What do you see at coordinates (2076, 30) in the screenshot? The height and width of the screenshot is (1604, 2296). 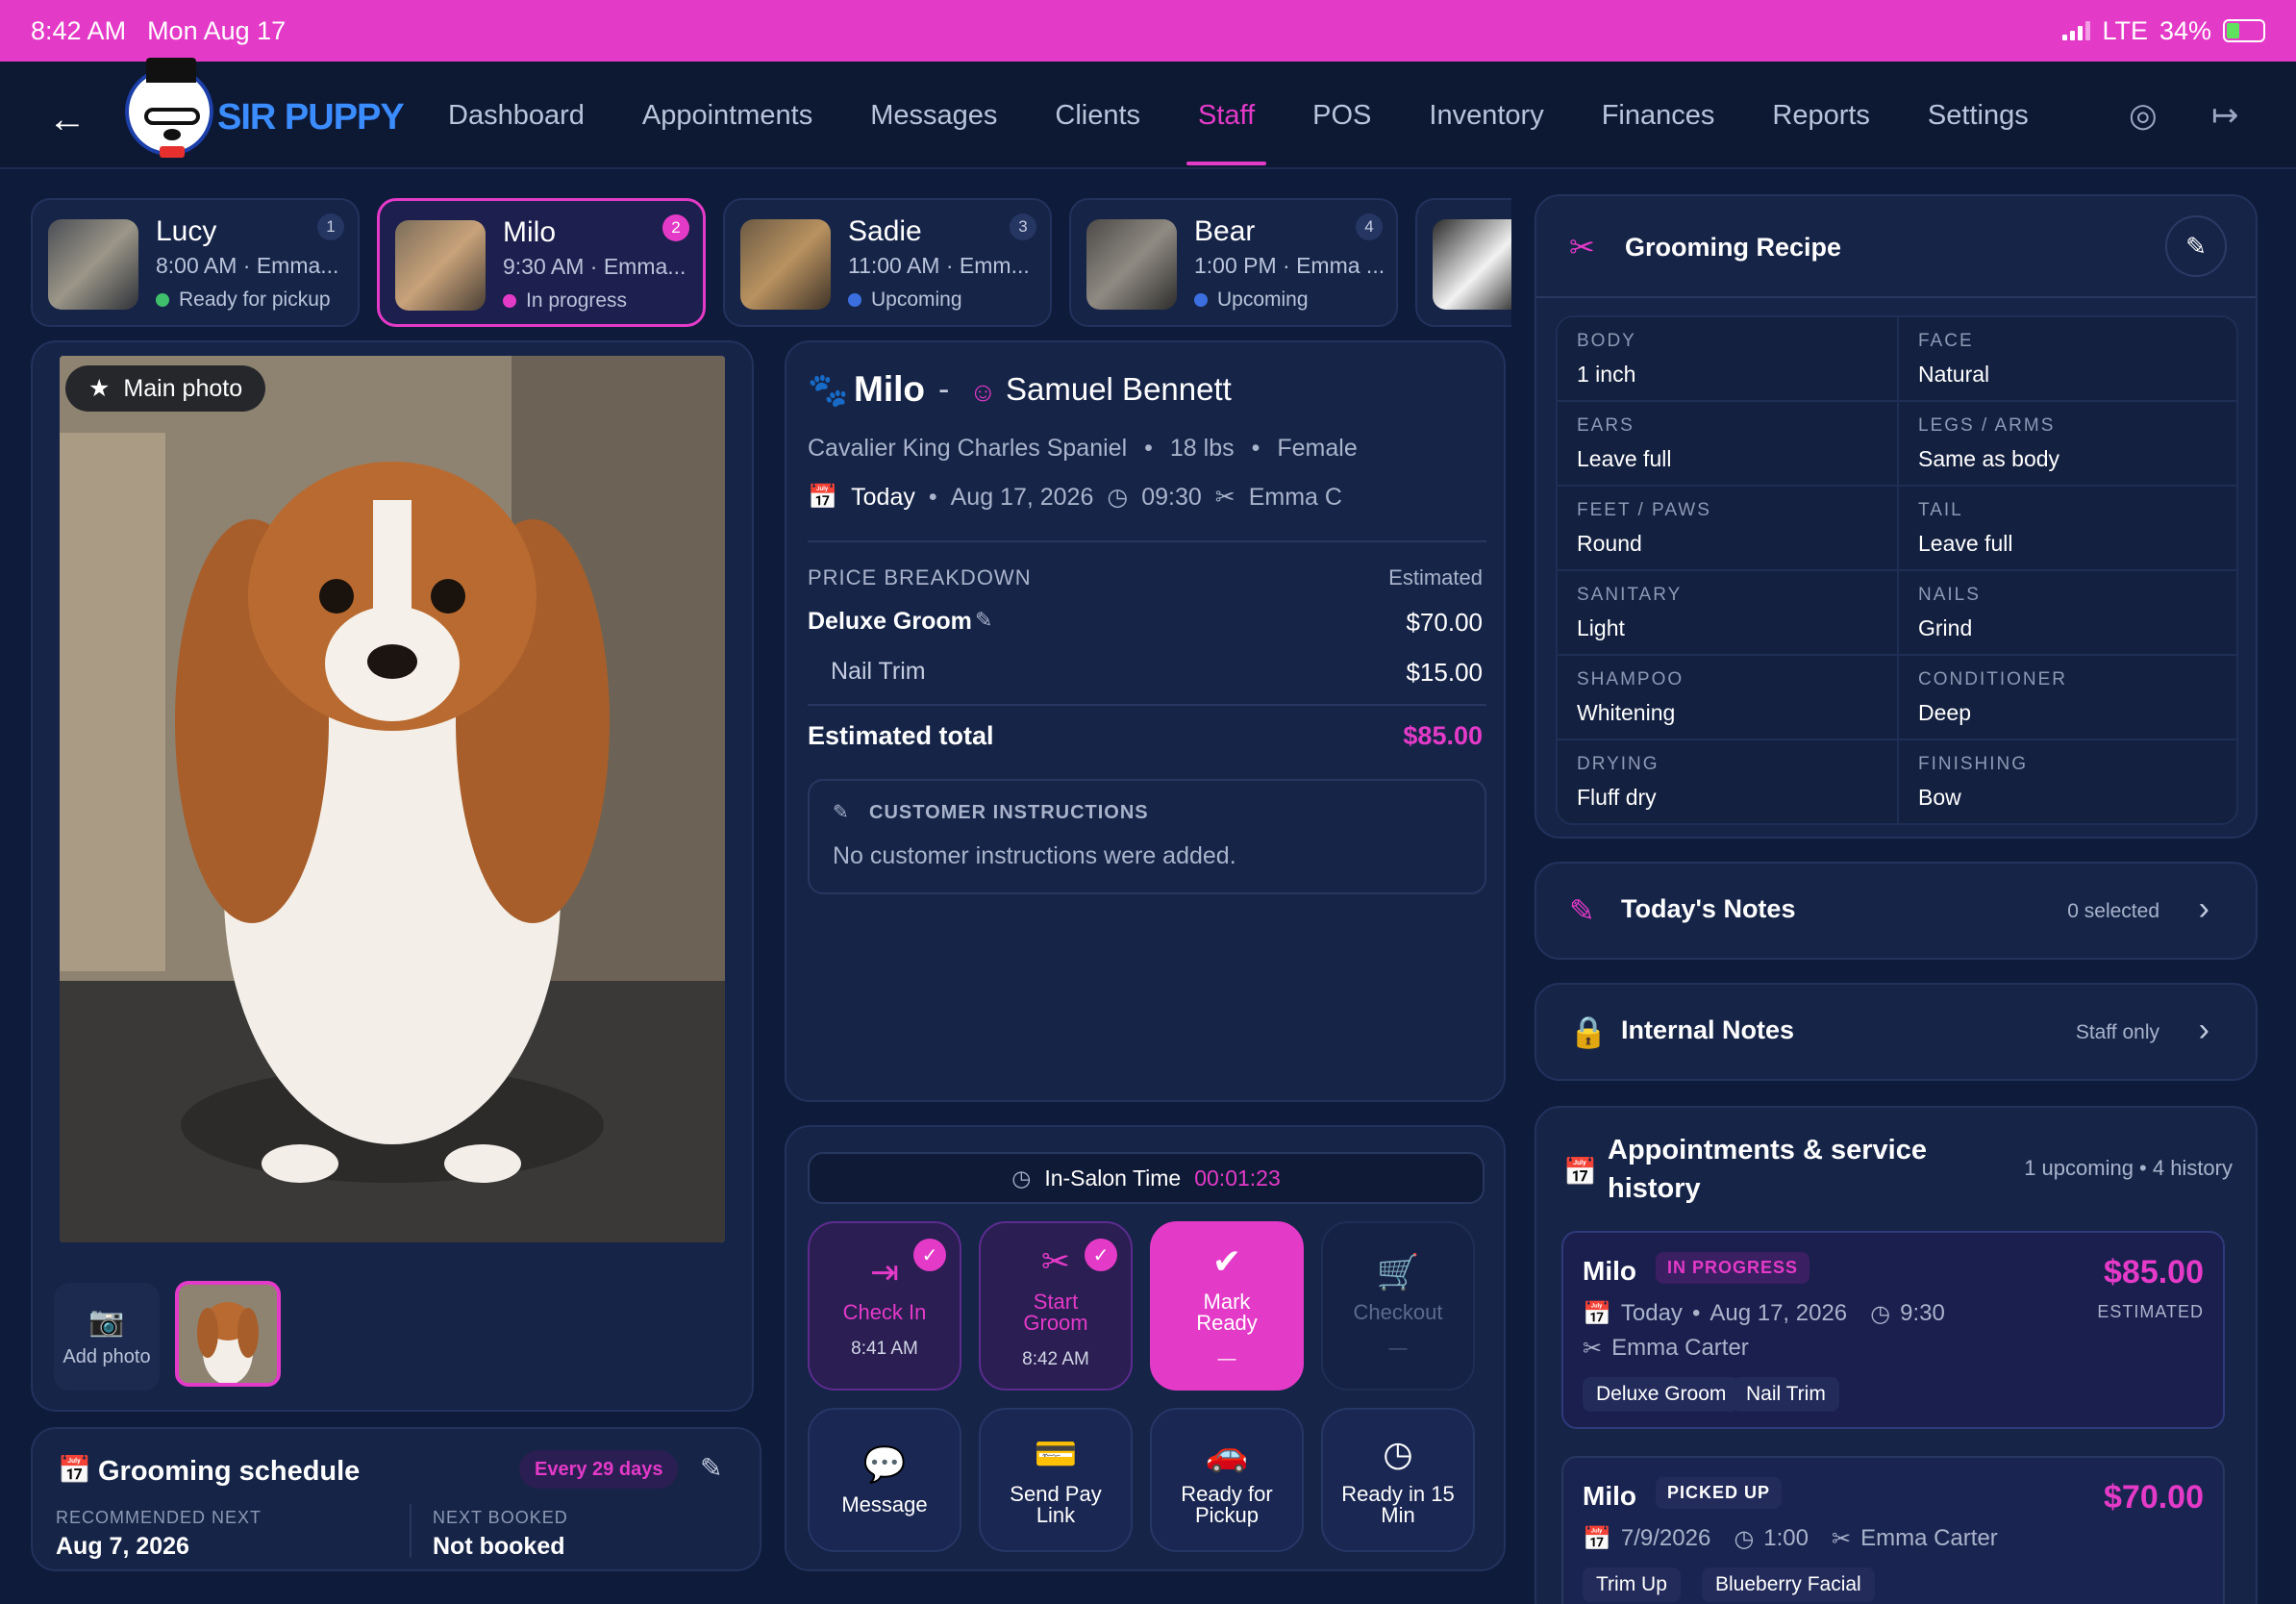 I see `signal-icon` at bounding box center [2076, 30].